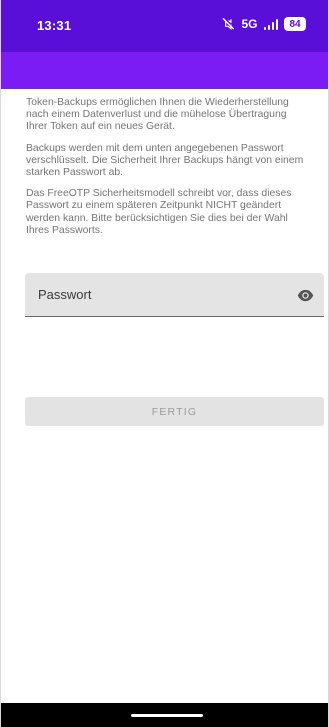 This screenshot has width=329, height=727. What do you see at coordinates (164, 70) in the screenshot?
I see `app-bar` at bounding box center [164, 70].